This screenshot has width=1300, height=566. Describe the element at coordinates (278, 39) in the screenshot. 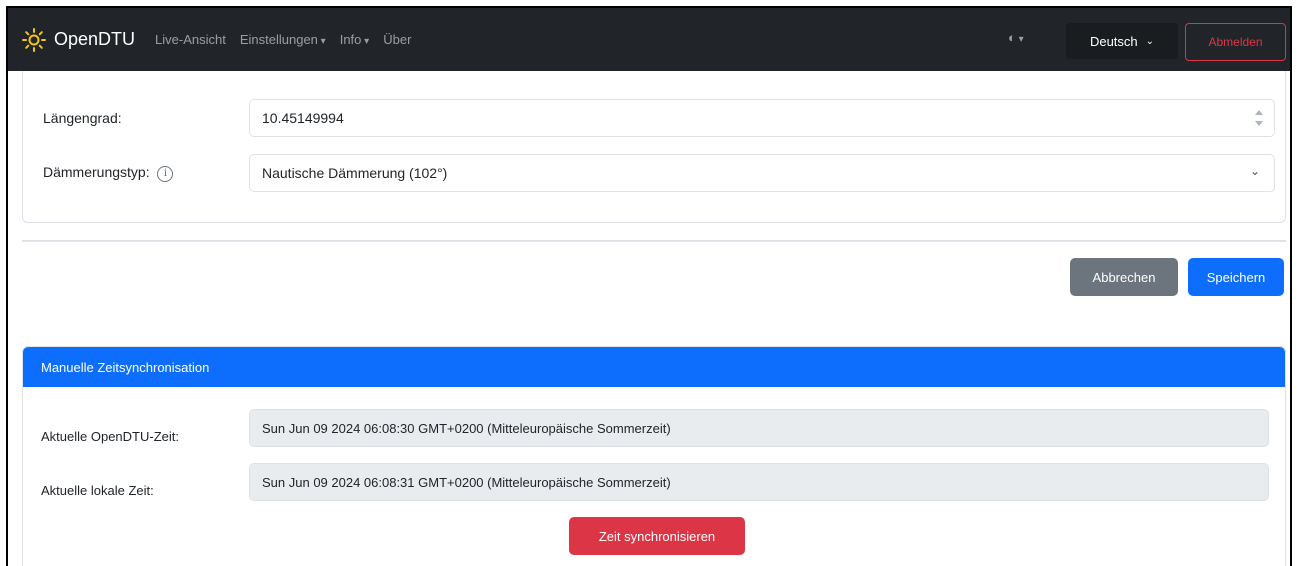

I see `nav-settings-label: Einstellungen` at that location.